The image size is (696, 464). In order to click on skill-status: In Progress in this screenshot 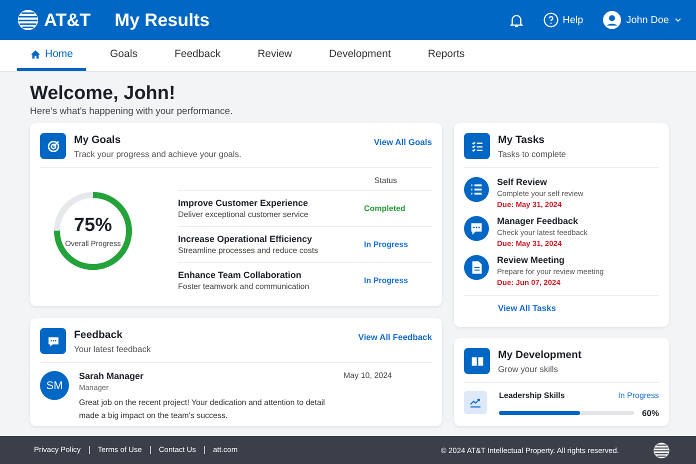, I will do `click(638, 395)`.